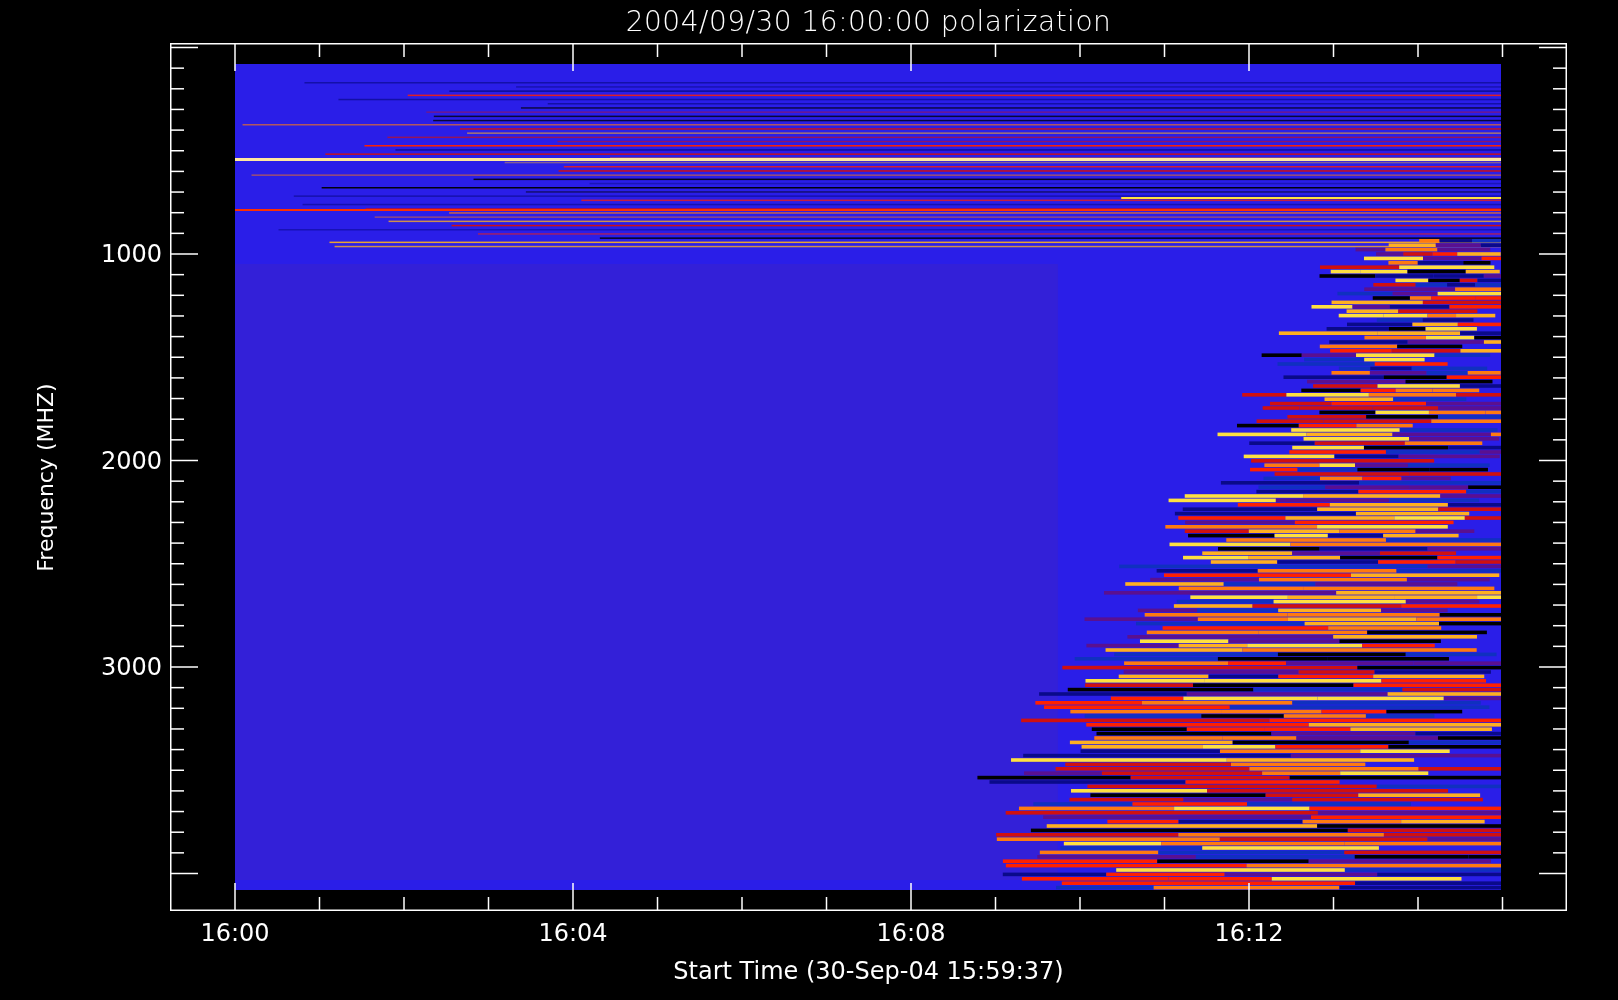 This screenshot has height=1000, width=1618. What do you see at coordinates (235, 933) in the screenshot?
I see `tick-label: 16:00` at bounding box center [235, 933].